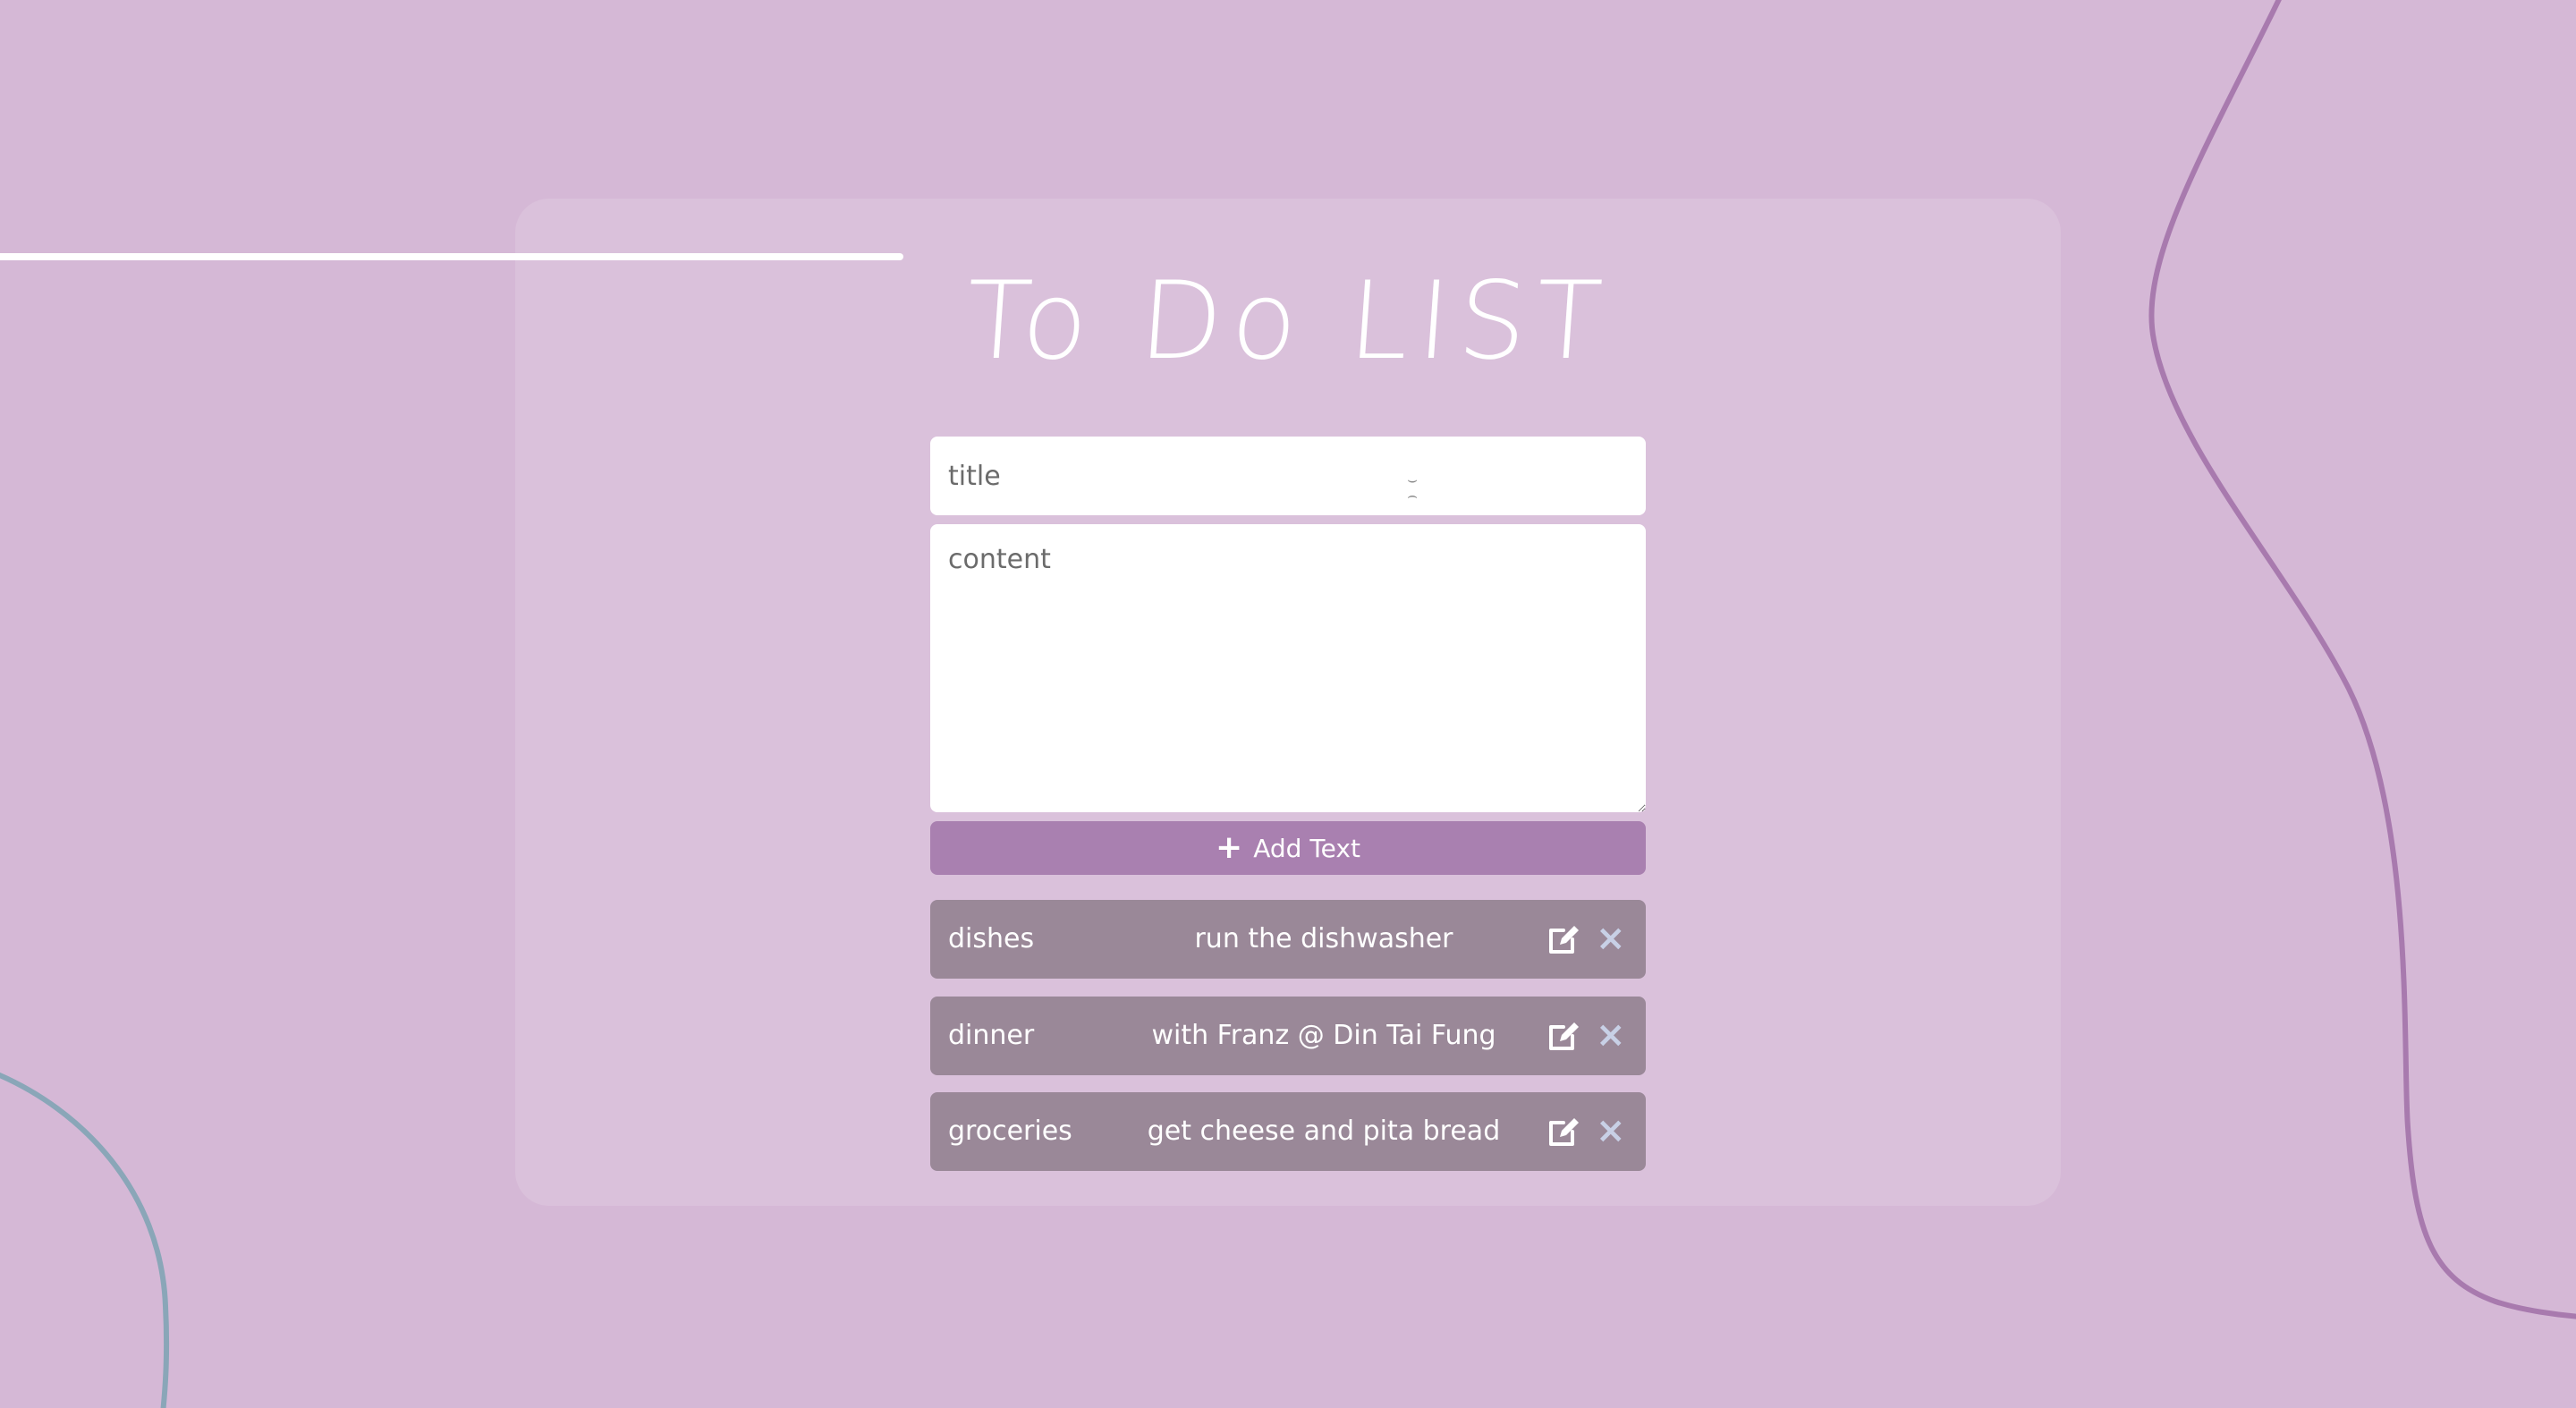 The width and height of the screenshot is (2576, 1408). Describe the element at coordinates (1324, 1131) in the screenshot. I see `todo-item-content: get cheese and pita bread` at that location.